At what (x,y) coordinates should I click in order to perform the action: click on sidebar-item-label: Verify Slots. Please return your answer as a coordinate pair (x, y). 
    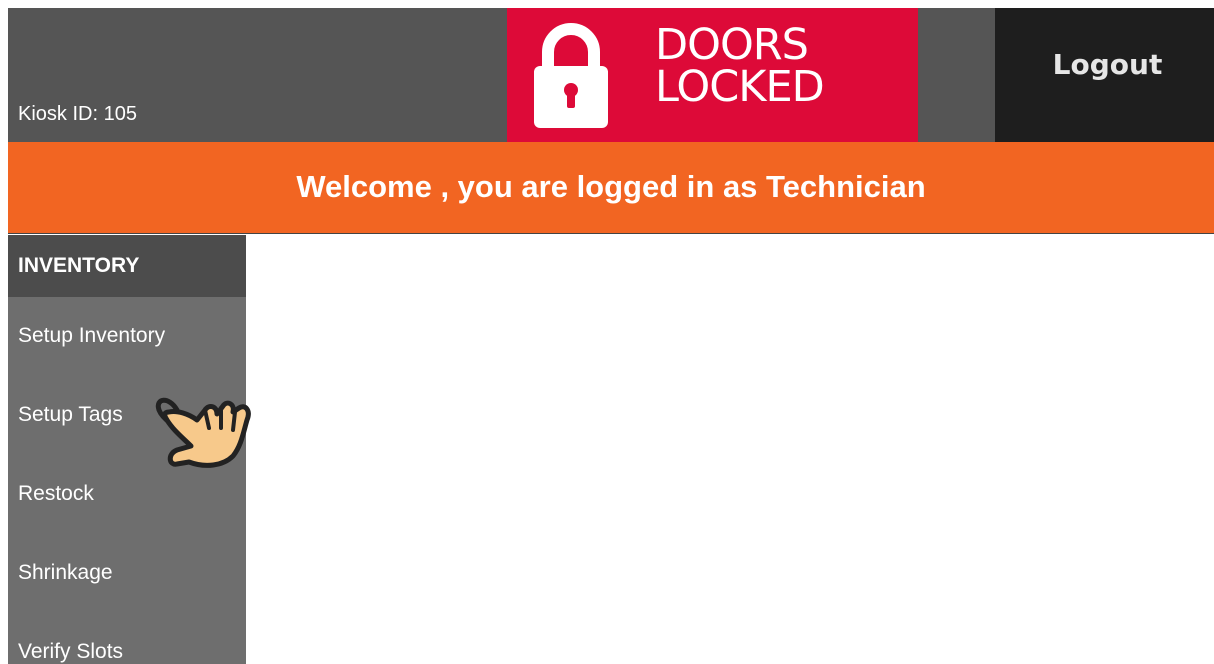
    Looking at the image, I should click on (71, 651).